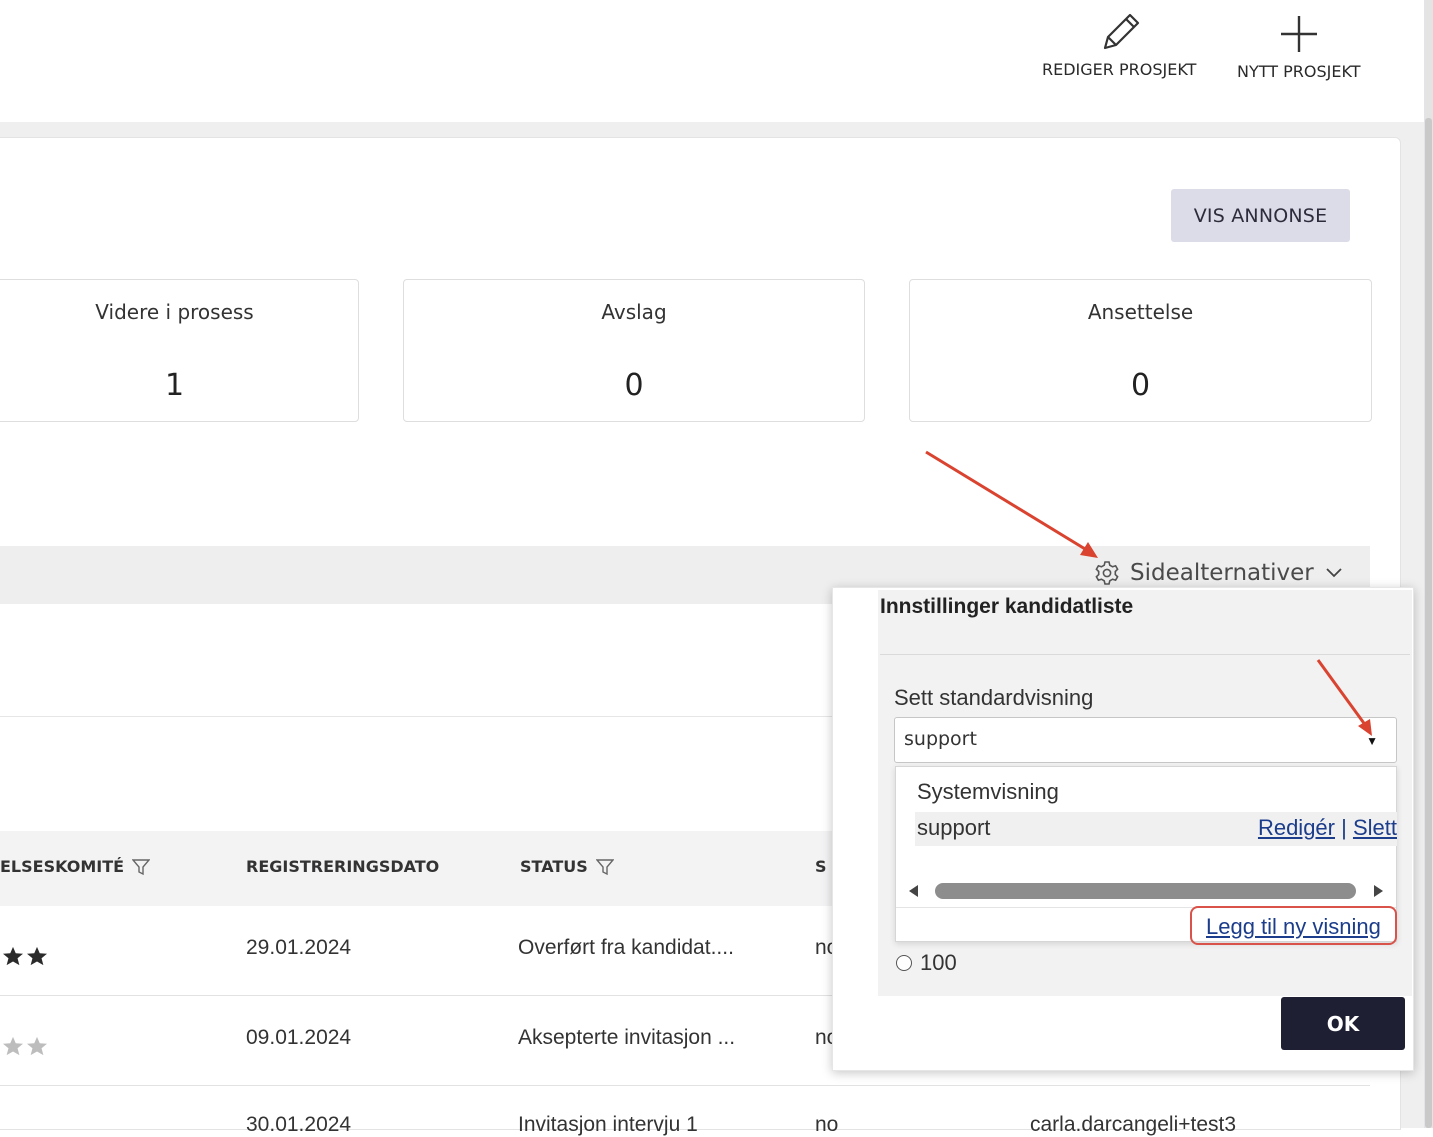  I want to click on page-scrollbar, so click(1428, 564).